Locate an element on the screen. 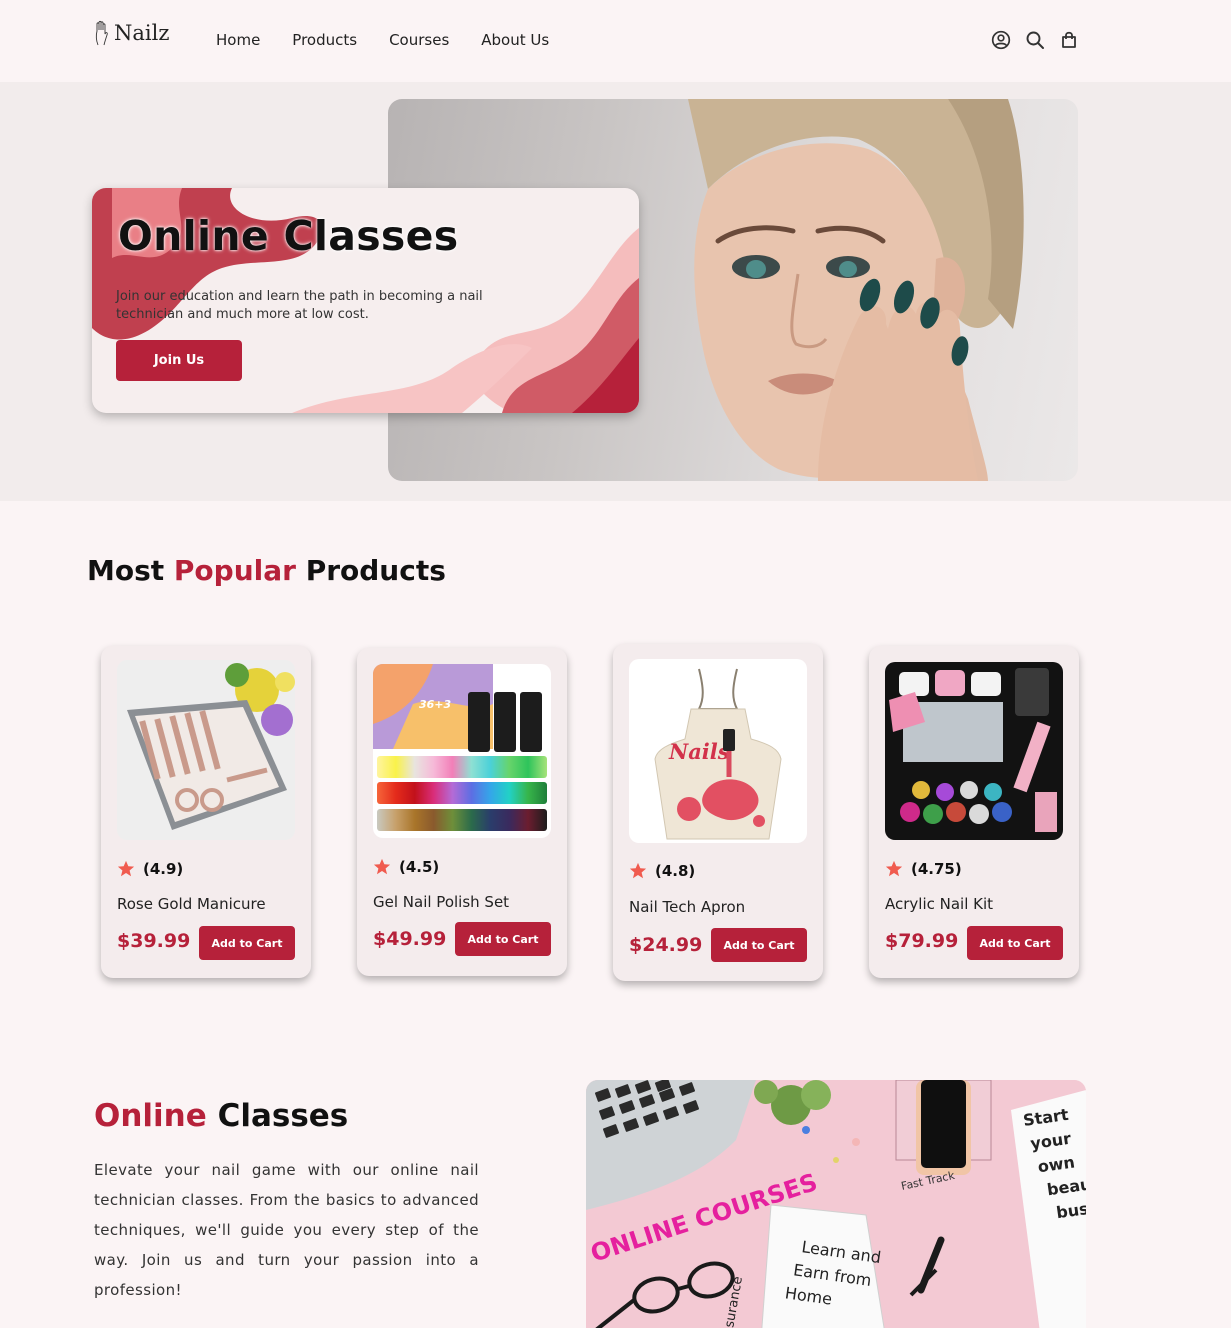  rating-value: (4.75) is located at coordinates (936, 869).